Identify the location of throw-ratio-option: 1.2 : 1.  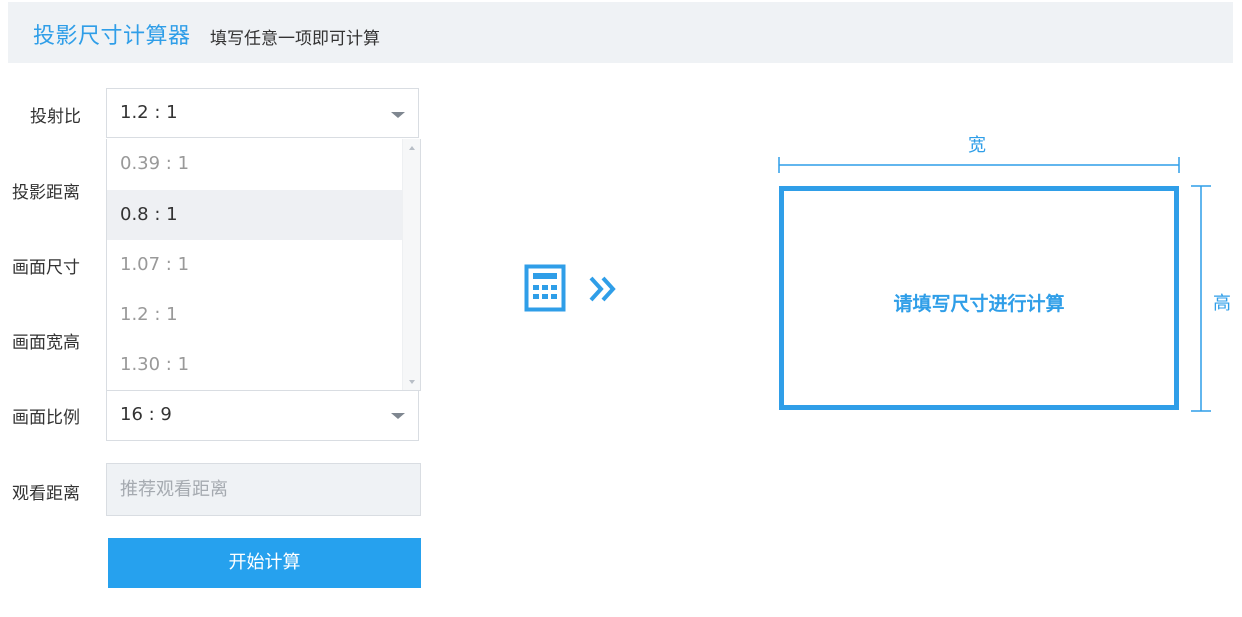
(255, 315).